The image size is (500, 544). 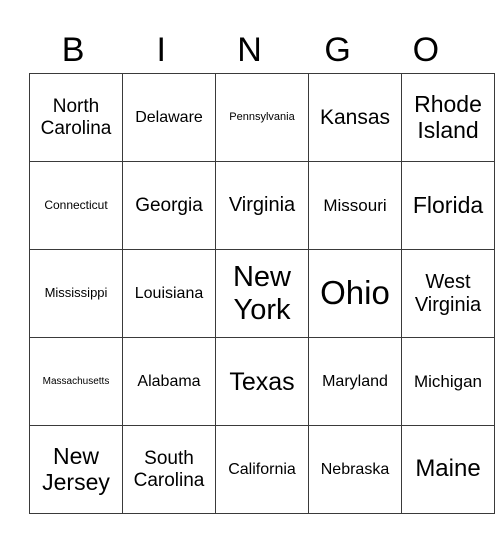 What do you see at coordinates (448, 469) in the screenshot?
I see `bingo-cell: Maine` at bounding box center [448, 469].